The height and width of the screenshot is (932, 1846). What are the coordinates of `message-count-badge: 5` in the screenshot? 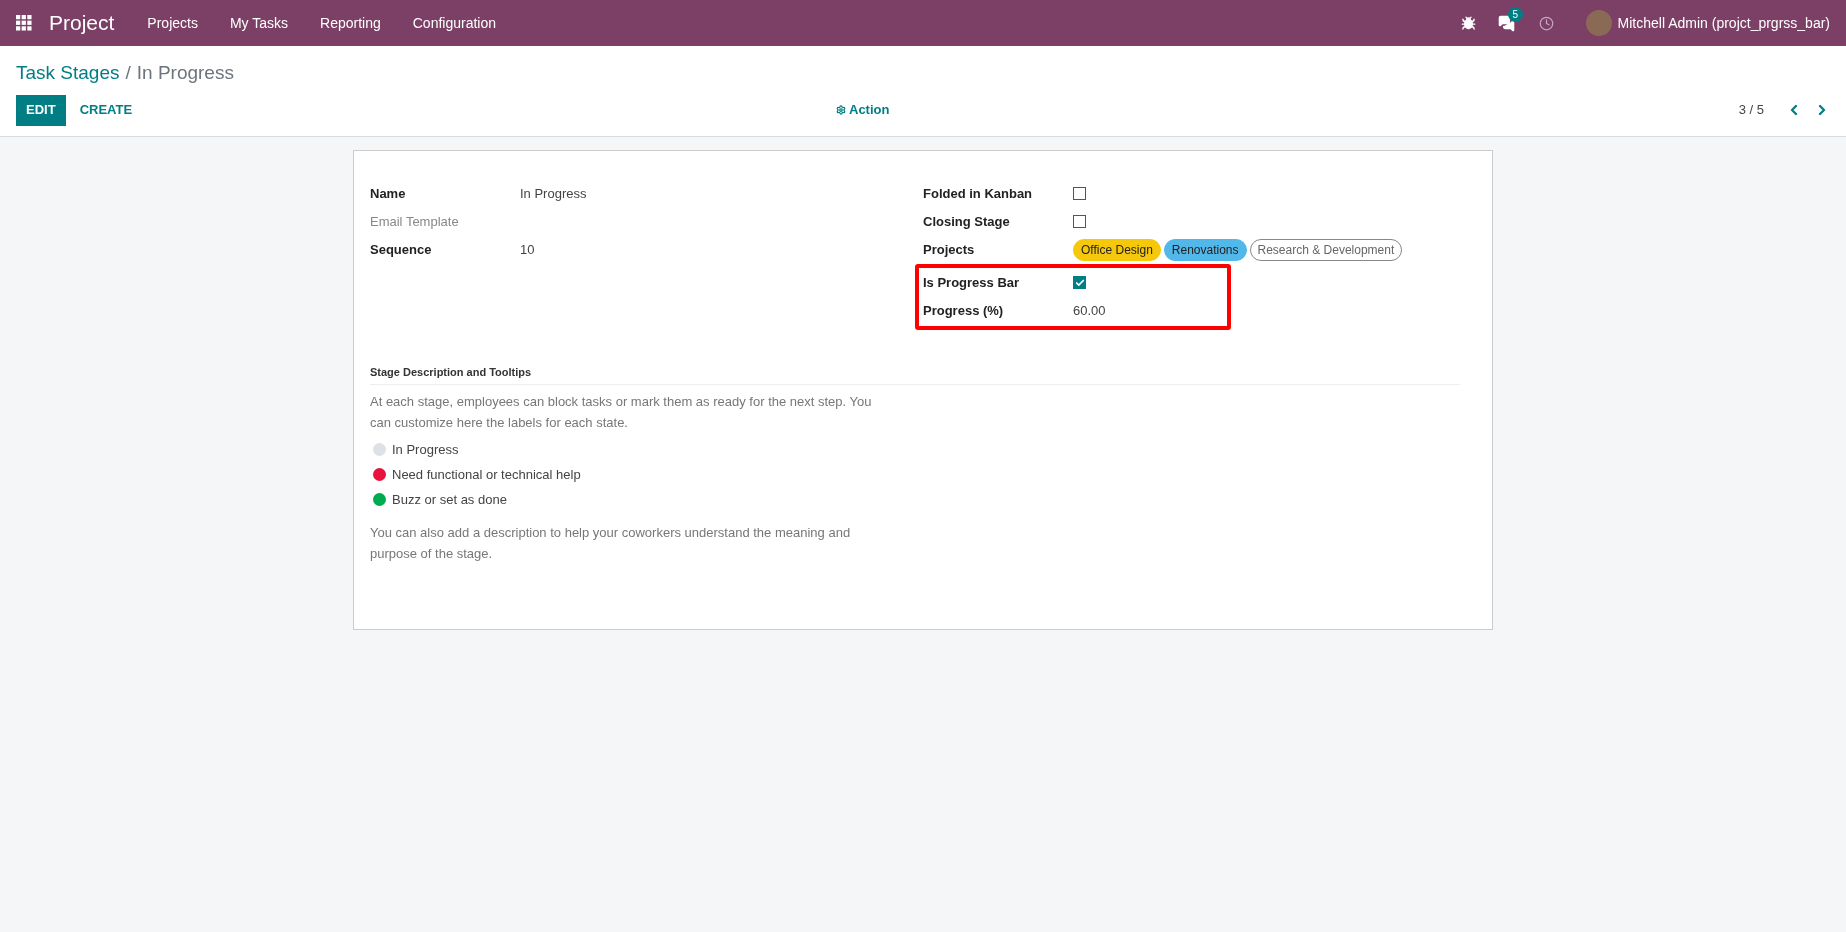 It's located at (1515, 14).